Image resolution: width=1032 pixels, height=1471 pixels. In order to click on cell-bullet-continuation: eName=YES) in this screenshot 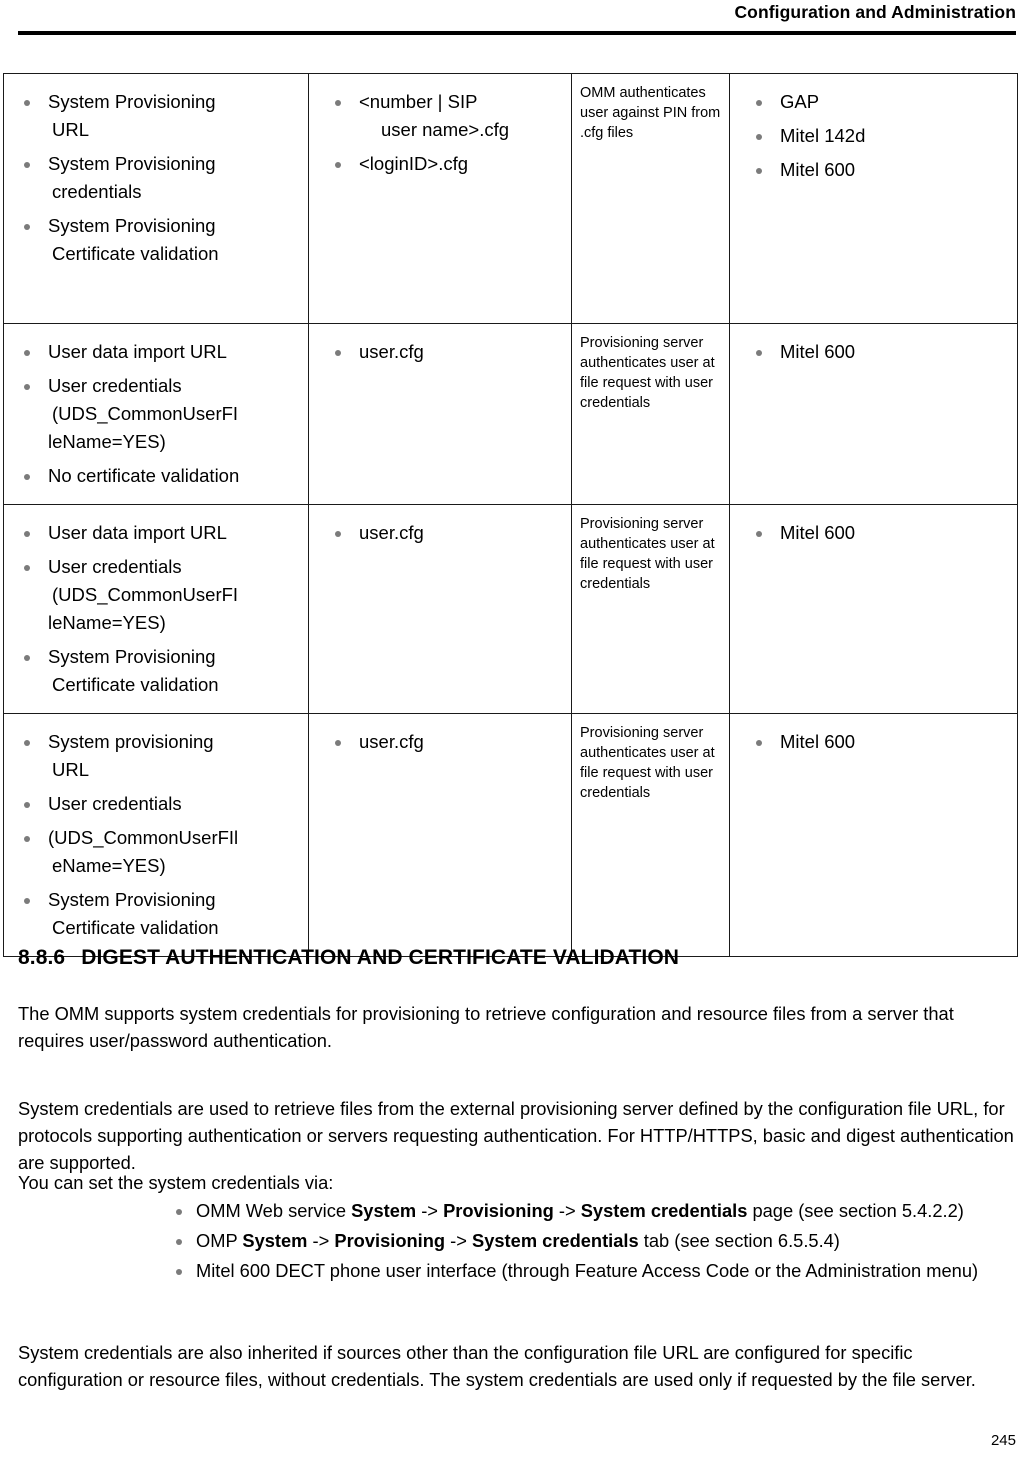, I will do `click(109, 865)`.